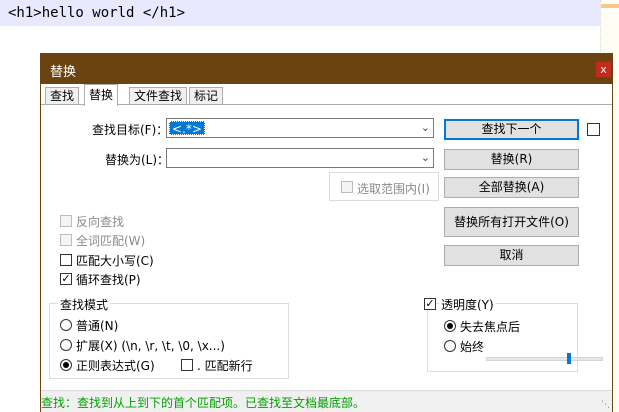  What do you see at coordinates (511, 187) in the screenshot?
I see `replace-all-button: 全部替换(A)` at bounding box center [511, 187].